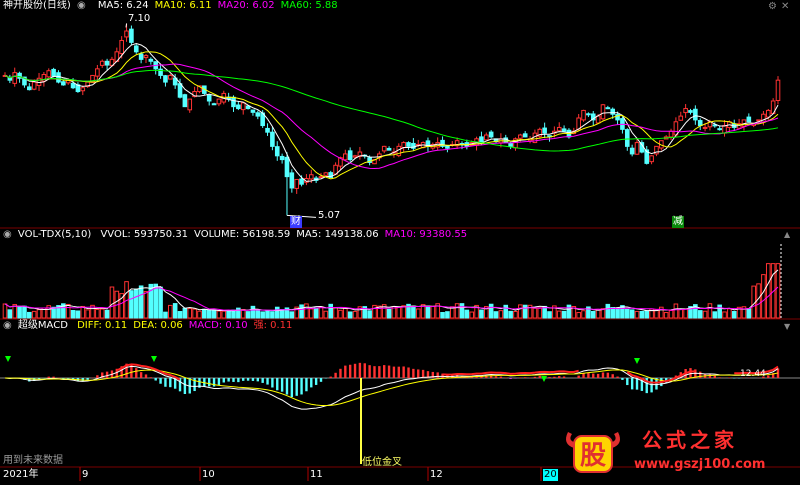  I want to click on x-axis-month-label: 20, so click(550, 475).